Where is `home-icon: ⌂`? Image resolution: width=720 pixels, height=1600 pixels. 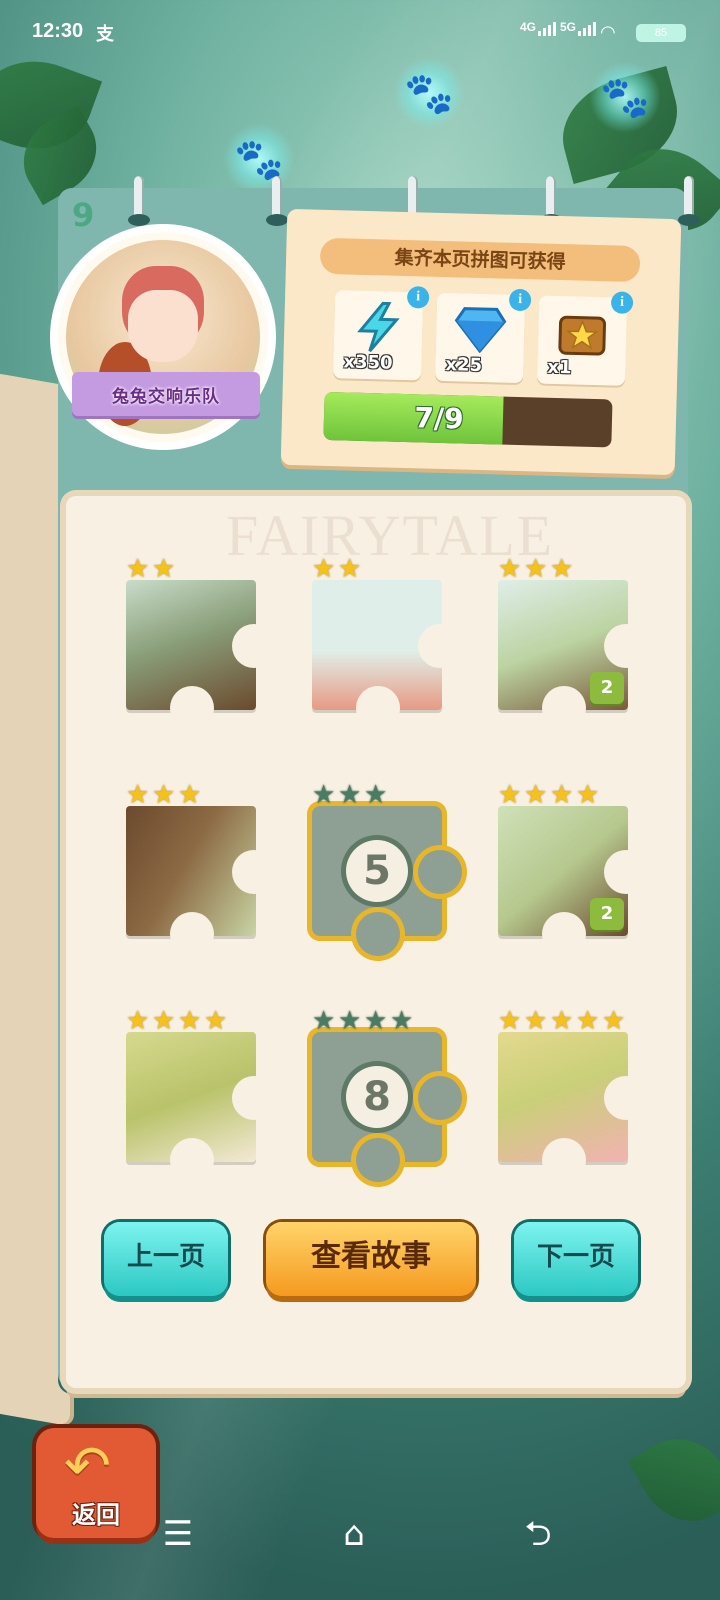 home-icon: ⌂ is located at coordinates (354, 1534).